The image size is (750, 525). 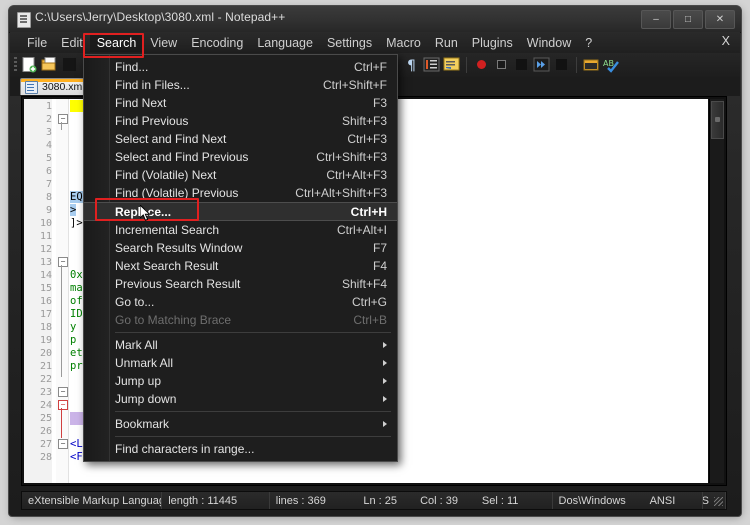 I want to click on close-document-button: X, so click(x=726, y=41).